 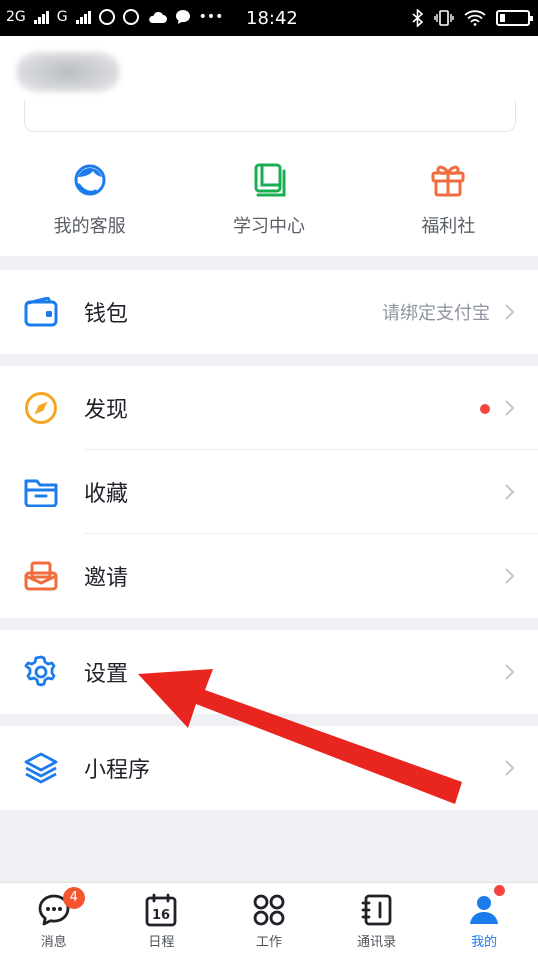 What do you see at coordinates (89, 226) in the screenshot?
I see `shortcut-label: 我的客服` at bounding box center [89, 226].